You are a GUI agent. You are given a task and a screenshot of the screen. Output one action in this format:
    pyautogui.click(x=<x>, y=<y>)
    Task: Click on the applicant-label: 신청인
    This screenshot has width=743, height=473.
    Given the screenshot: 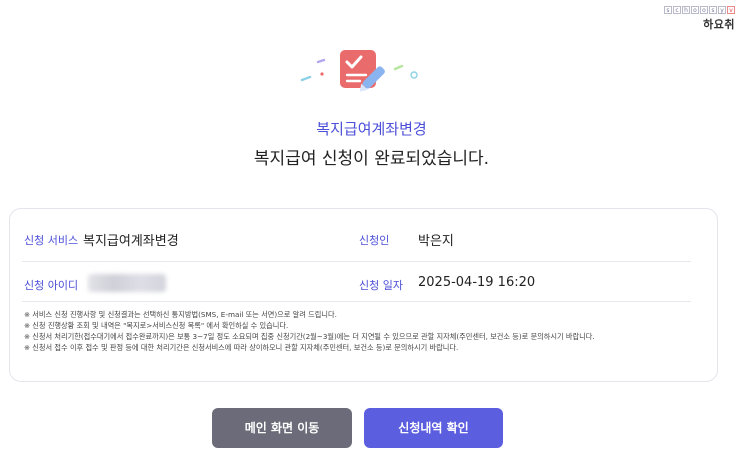 What is the action you would take?
    pyautogui.click(x=374, y=240)
    